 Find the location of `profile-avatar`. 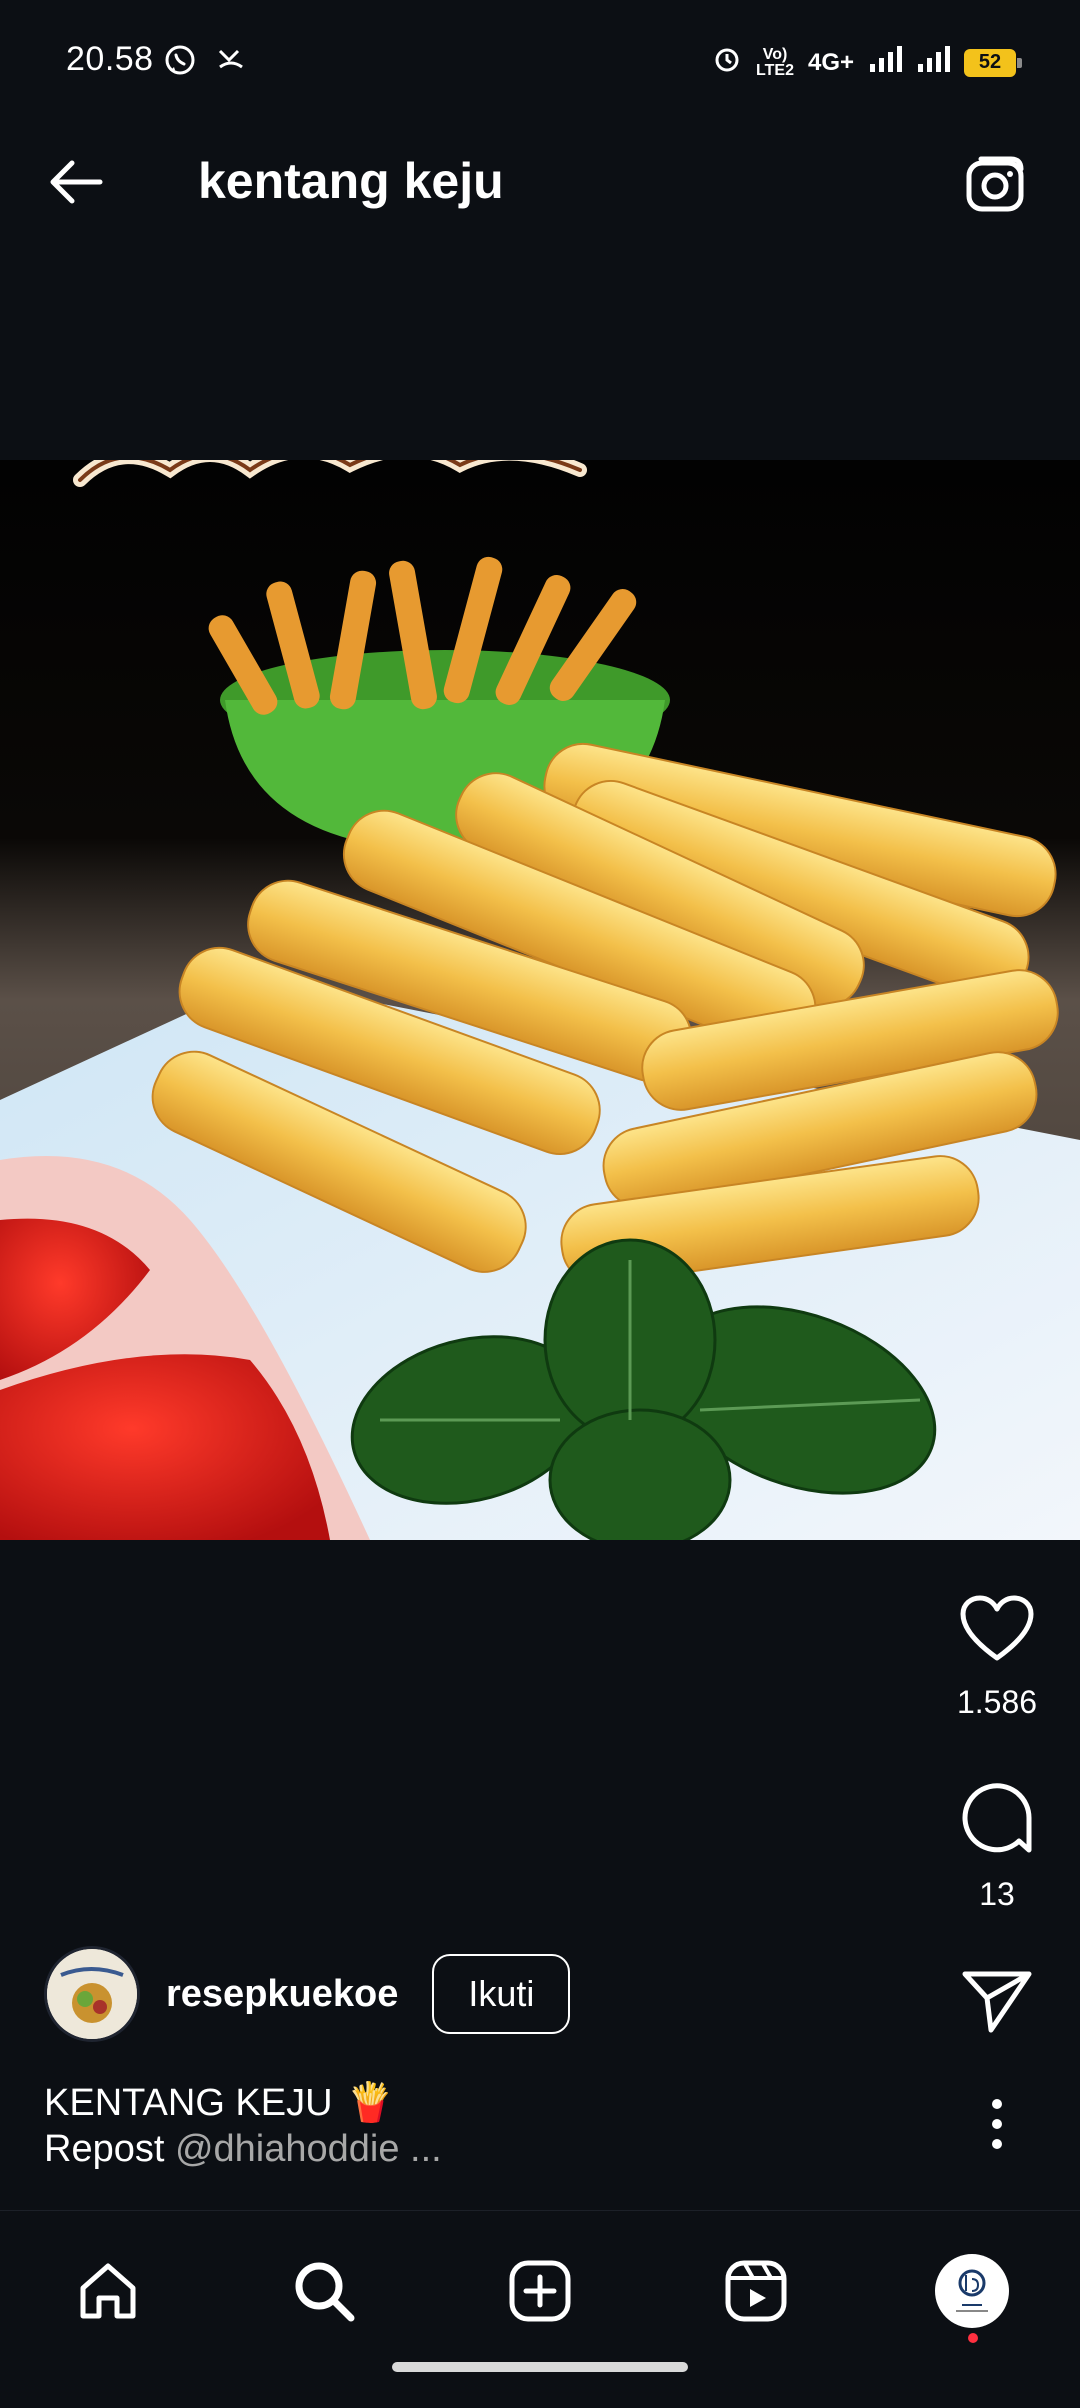

profile-avatar is located at coordinates (972, 2291).